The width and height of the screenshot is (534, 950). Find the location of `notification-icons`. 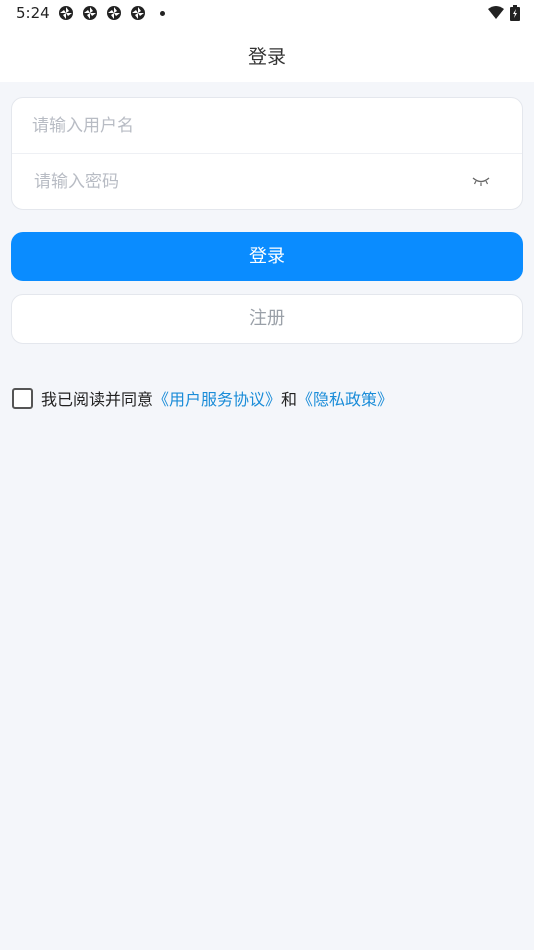

notification-icons is located at coordinates (111, 13).